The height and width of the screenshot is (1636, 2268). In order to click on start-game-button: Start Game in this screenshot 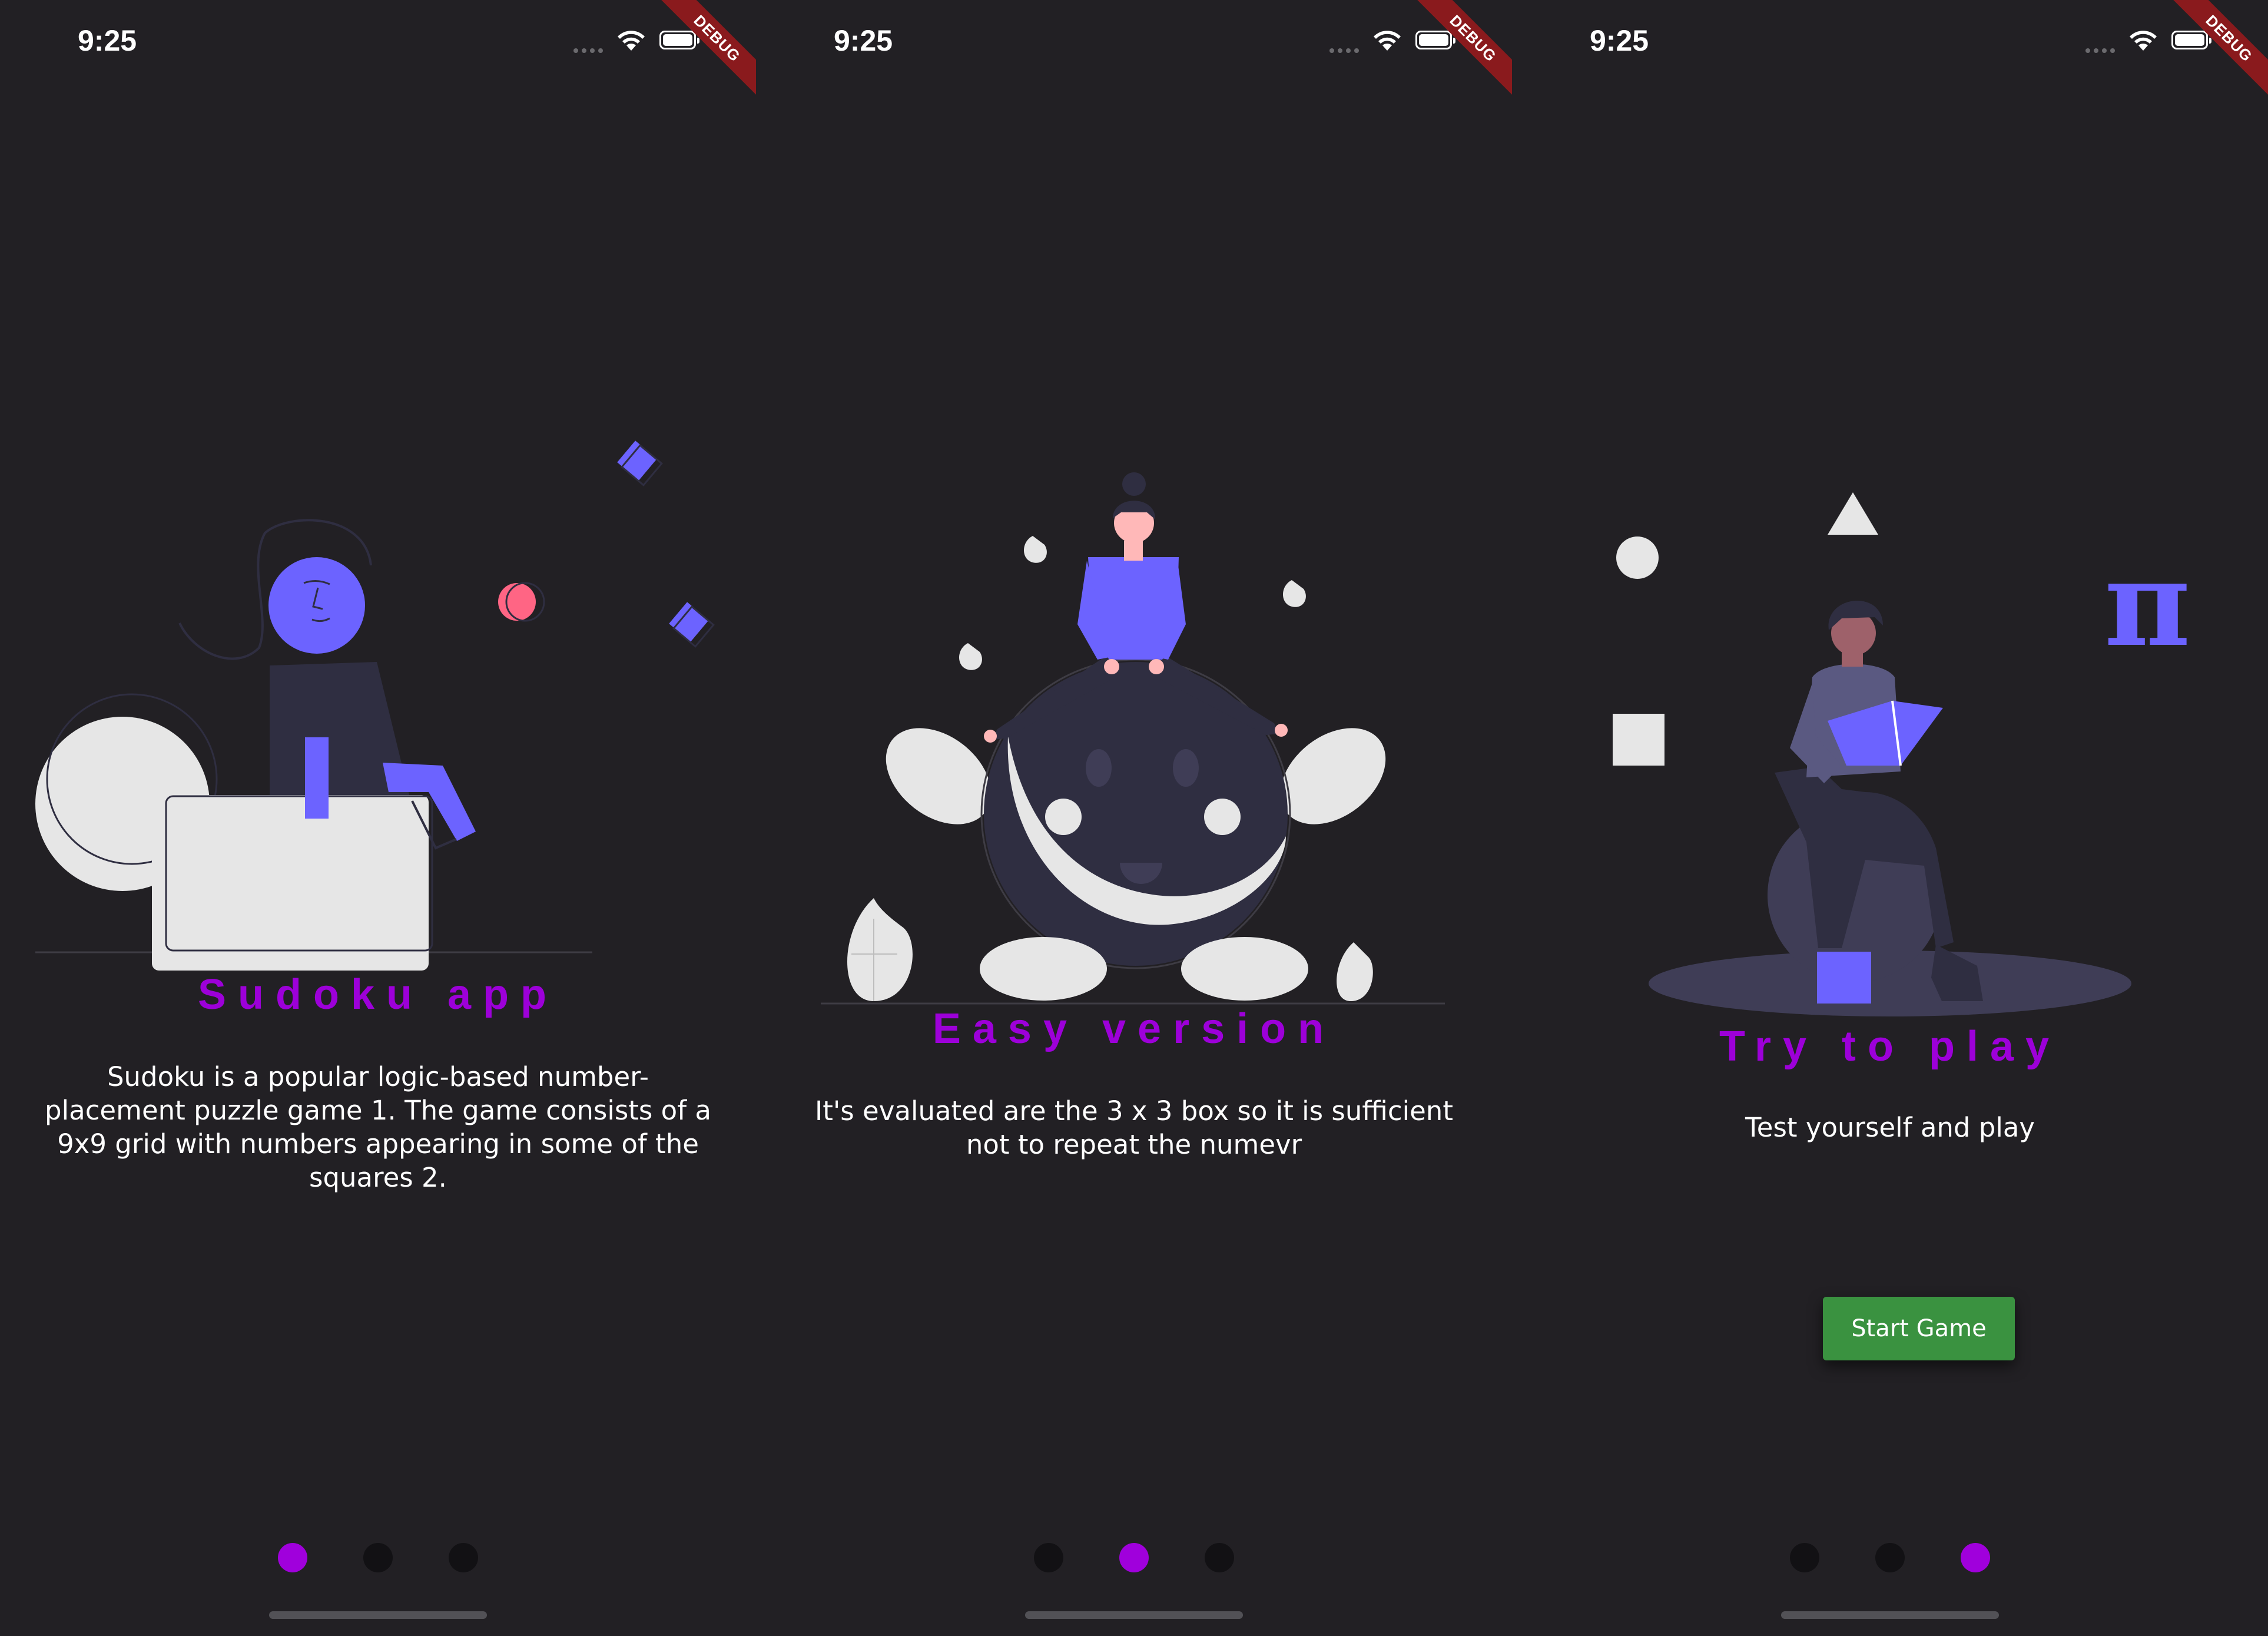, I will do `click(1919, 1328)`.